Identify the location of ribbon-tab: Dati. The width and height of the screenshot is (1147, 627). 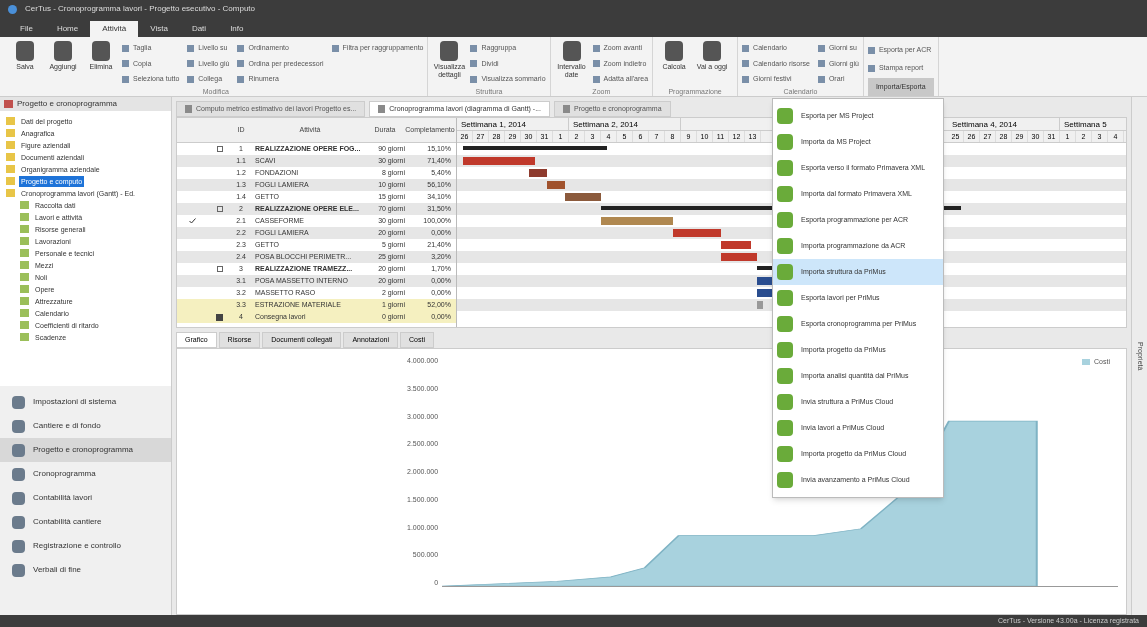
(199, 29).